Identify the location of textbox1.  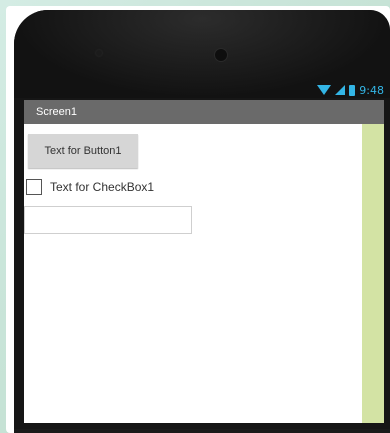
(108, 220).